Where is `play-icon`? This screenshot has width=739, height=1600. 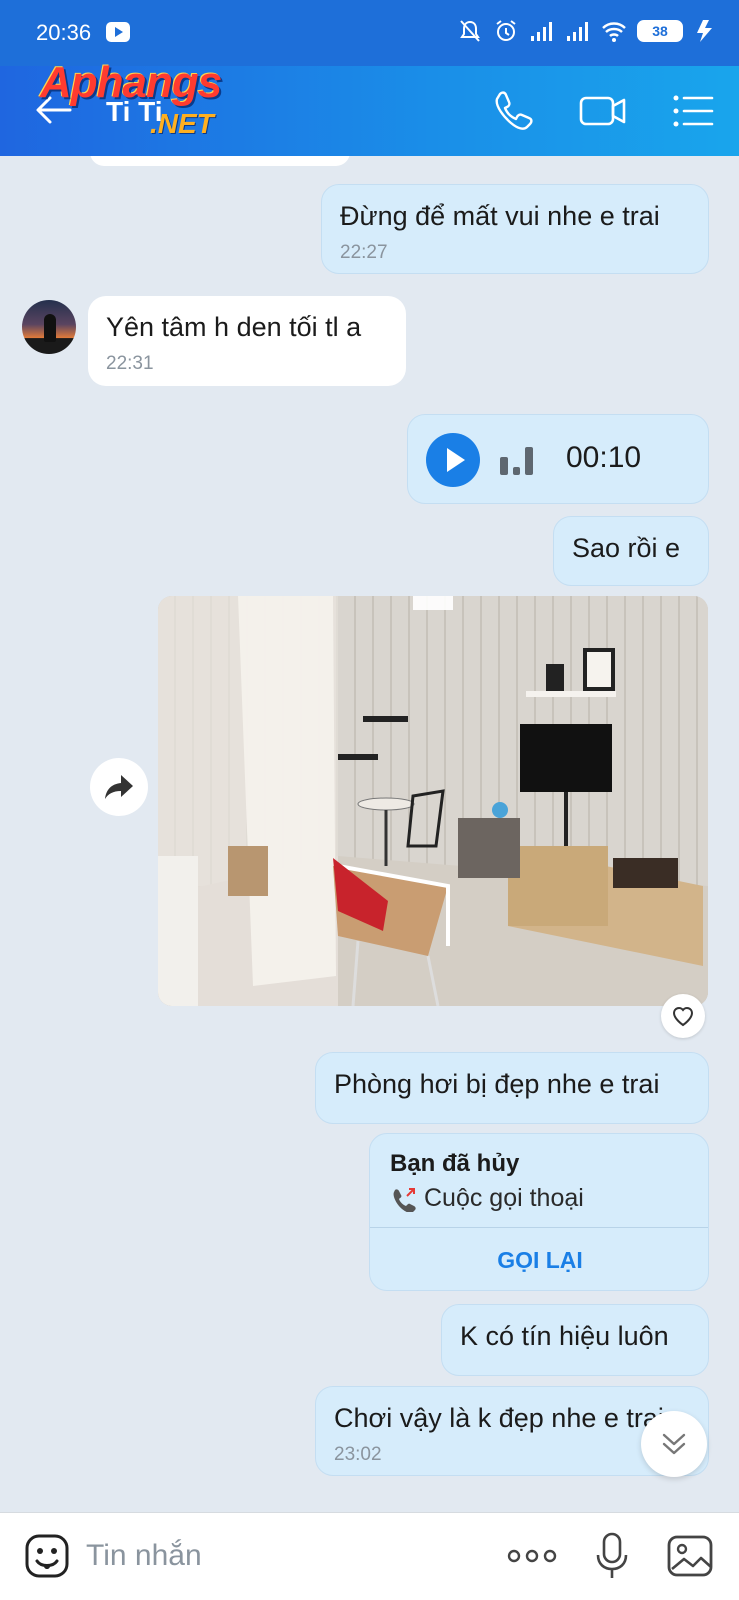 play-icon is located at coordinates (453, 460).